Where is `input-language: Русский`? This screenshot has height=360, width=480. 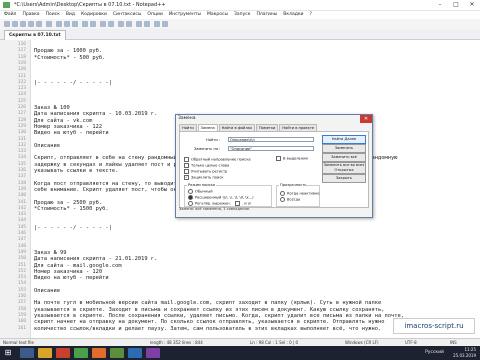 input-language: Русский is located at coordinates (434, 352).